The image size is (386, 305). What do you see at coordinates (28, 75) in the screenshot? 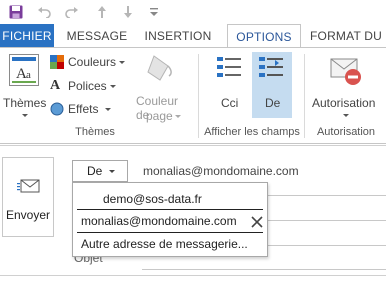
I see `svg-text: a` at bounding box center [28, 75].